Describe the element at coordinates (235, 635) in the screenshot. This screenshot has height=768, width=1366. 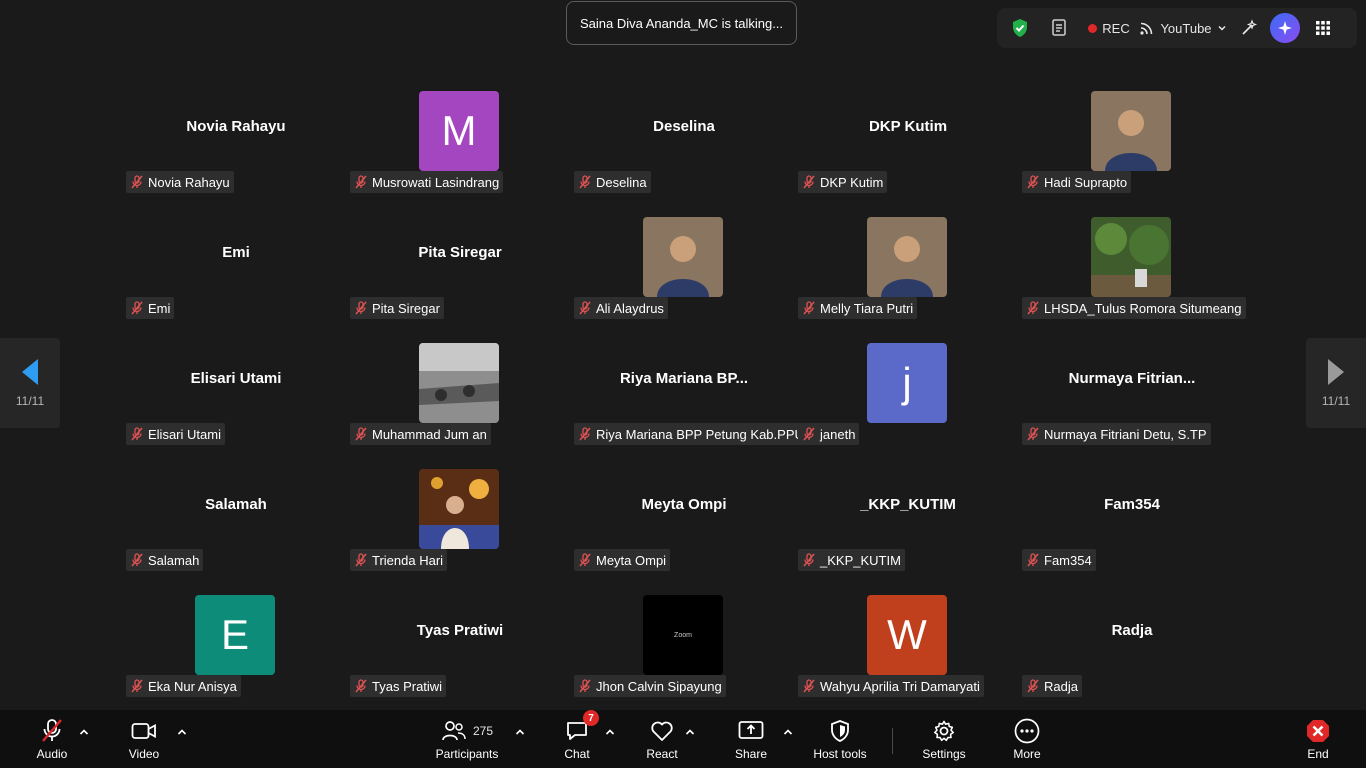
I see `participant-avatar: E` at that location.